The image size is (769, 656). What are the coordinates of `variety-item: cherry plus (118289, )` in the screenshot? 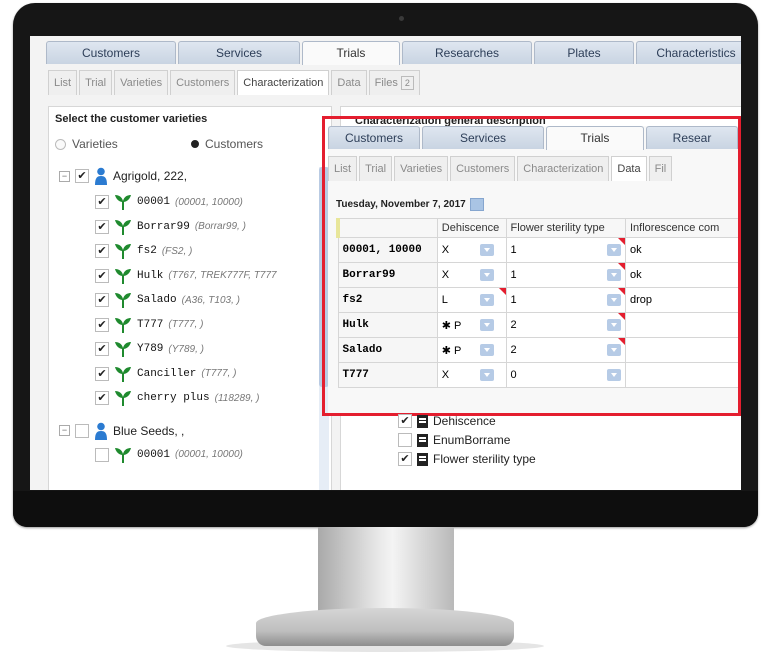 It's located at (177, 398).